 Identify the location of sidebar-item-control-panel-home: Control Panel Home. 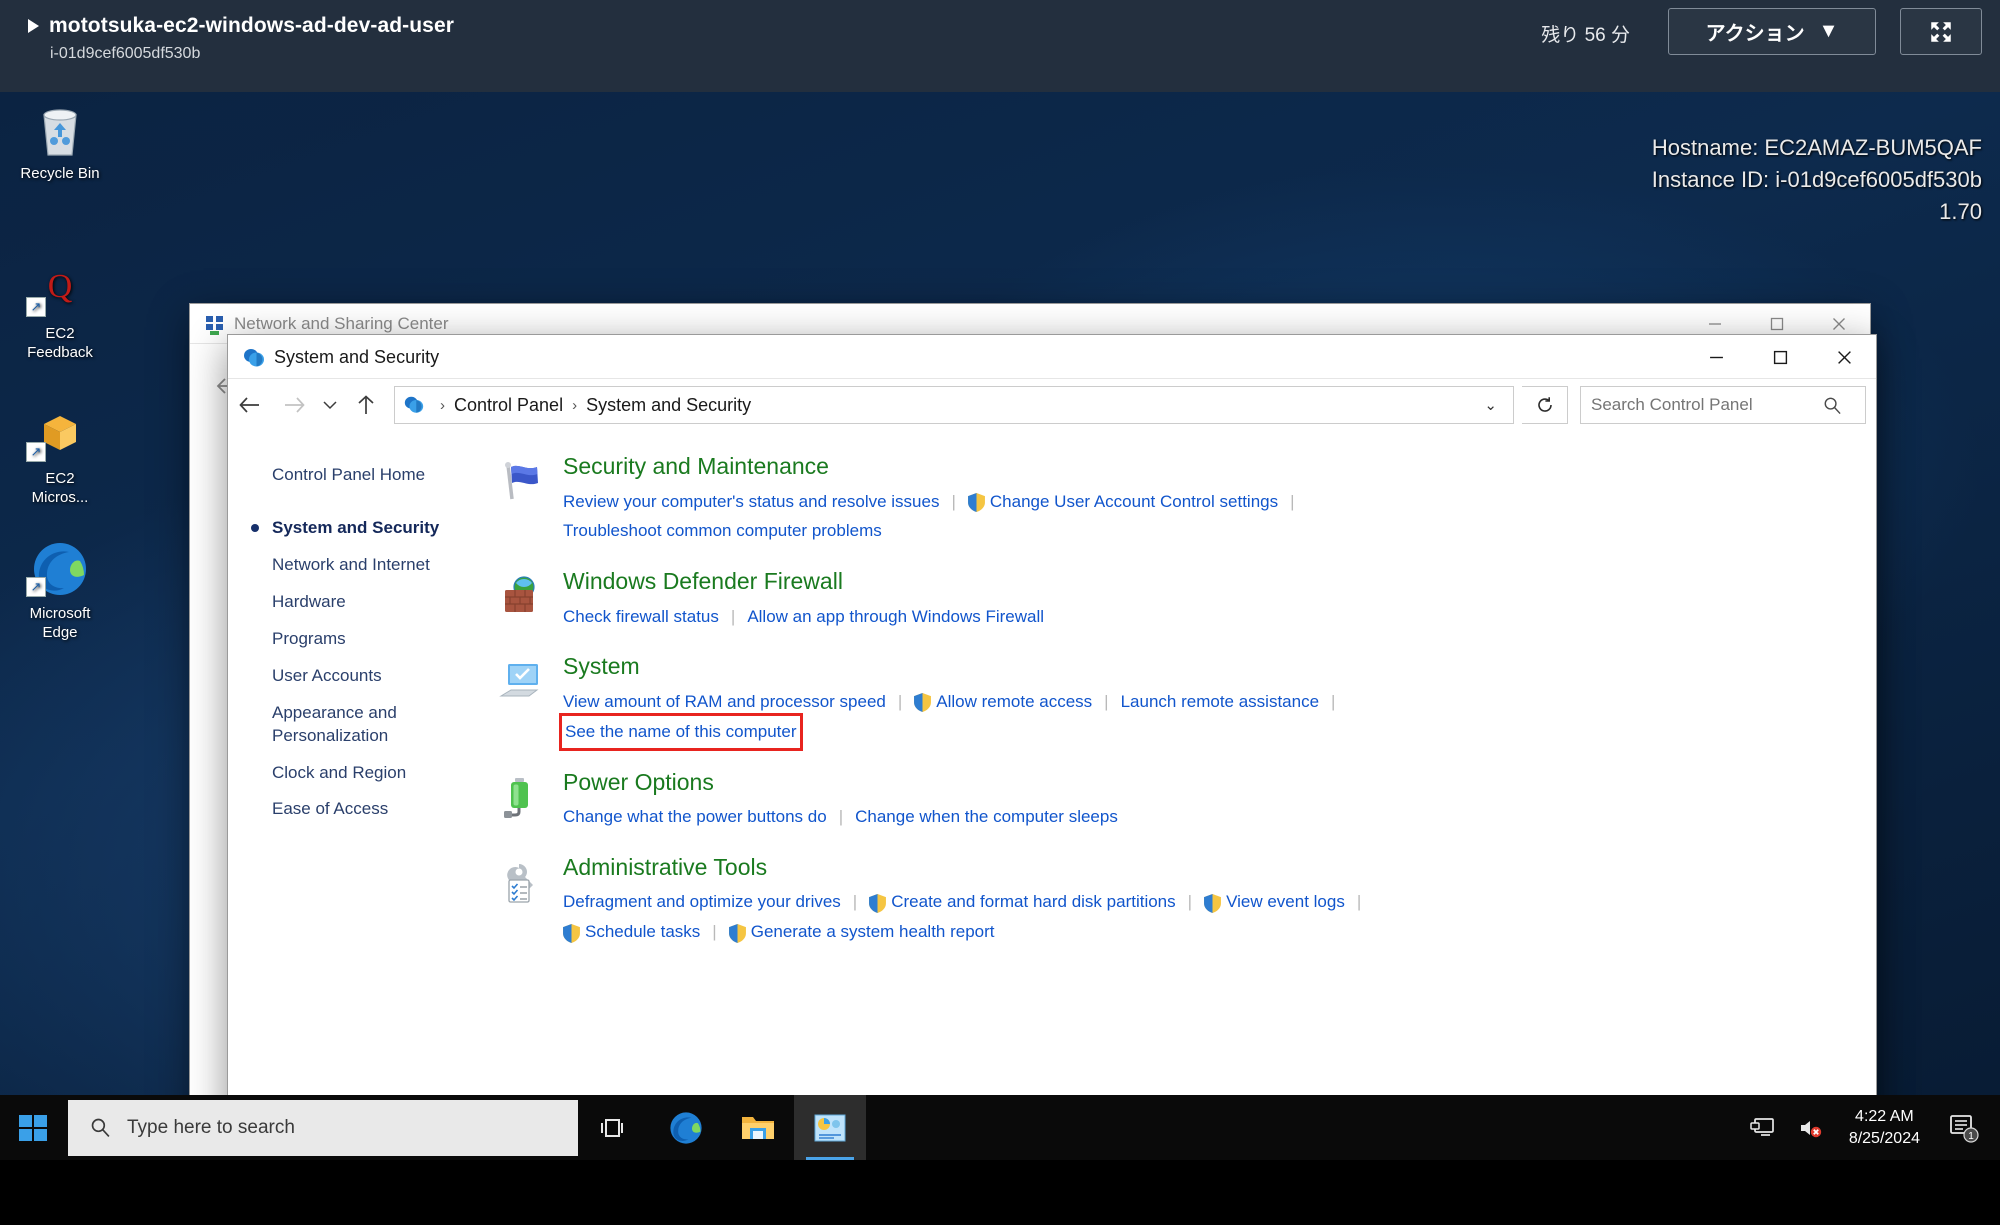
(361, 475).